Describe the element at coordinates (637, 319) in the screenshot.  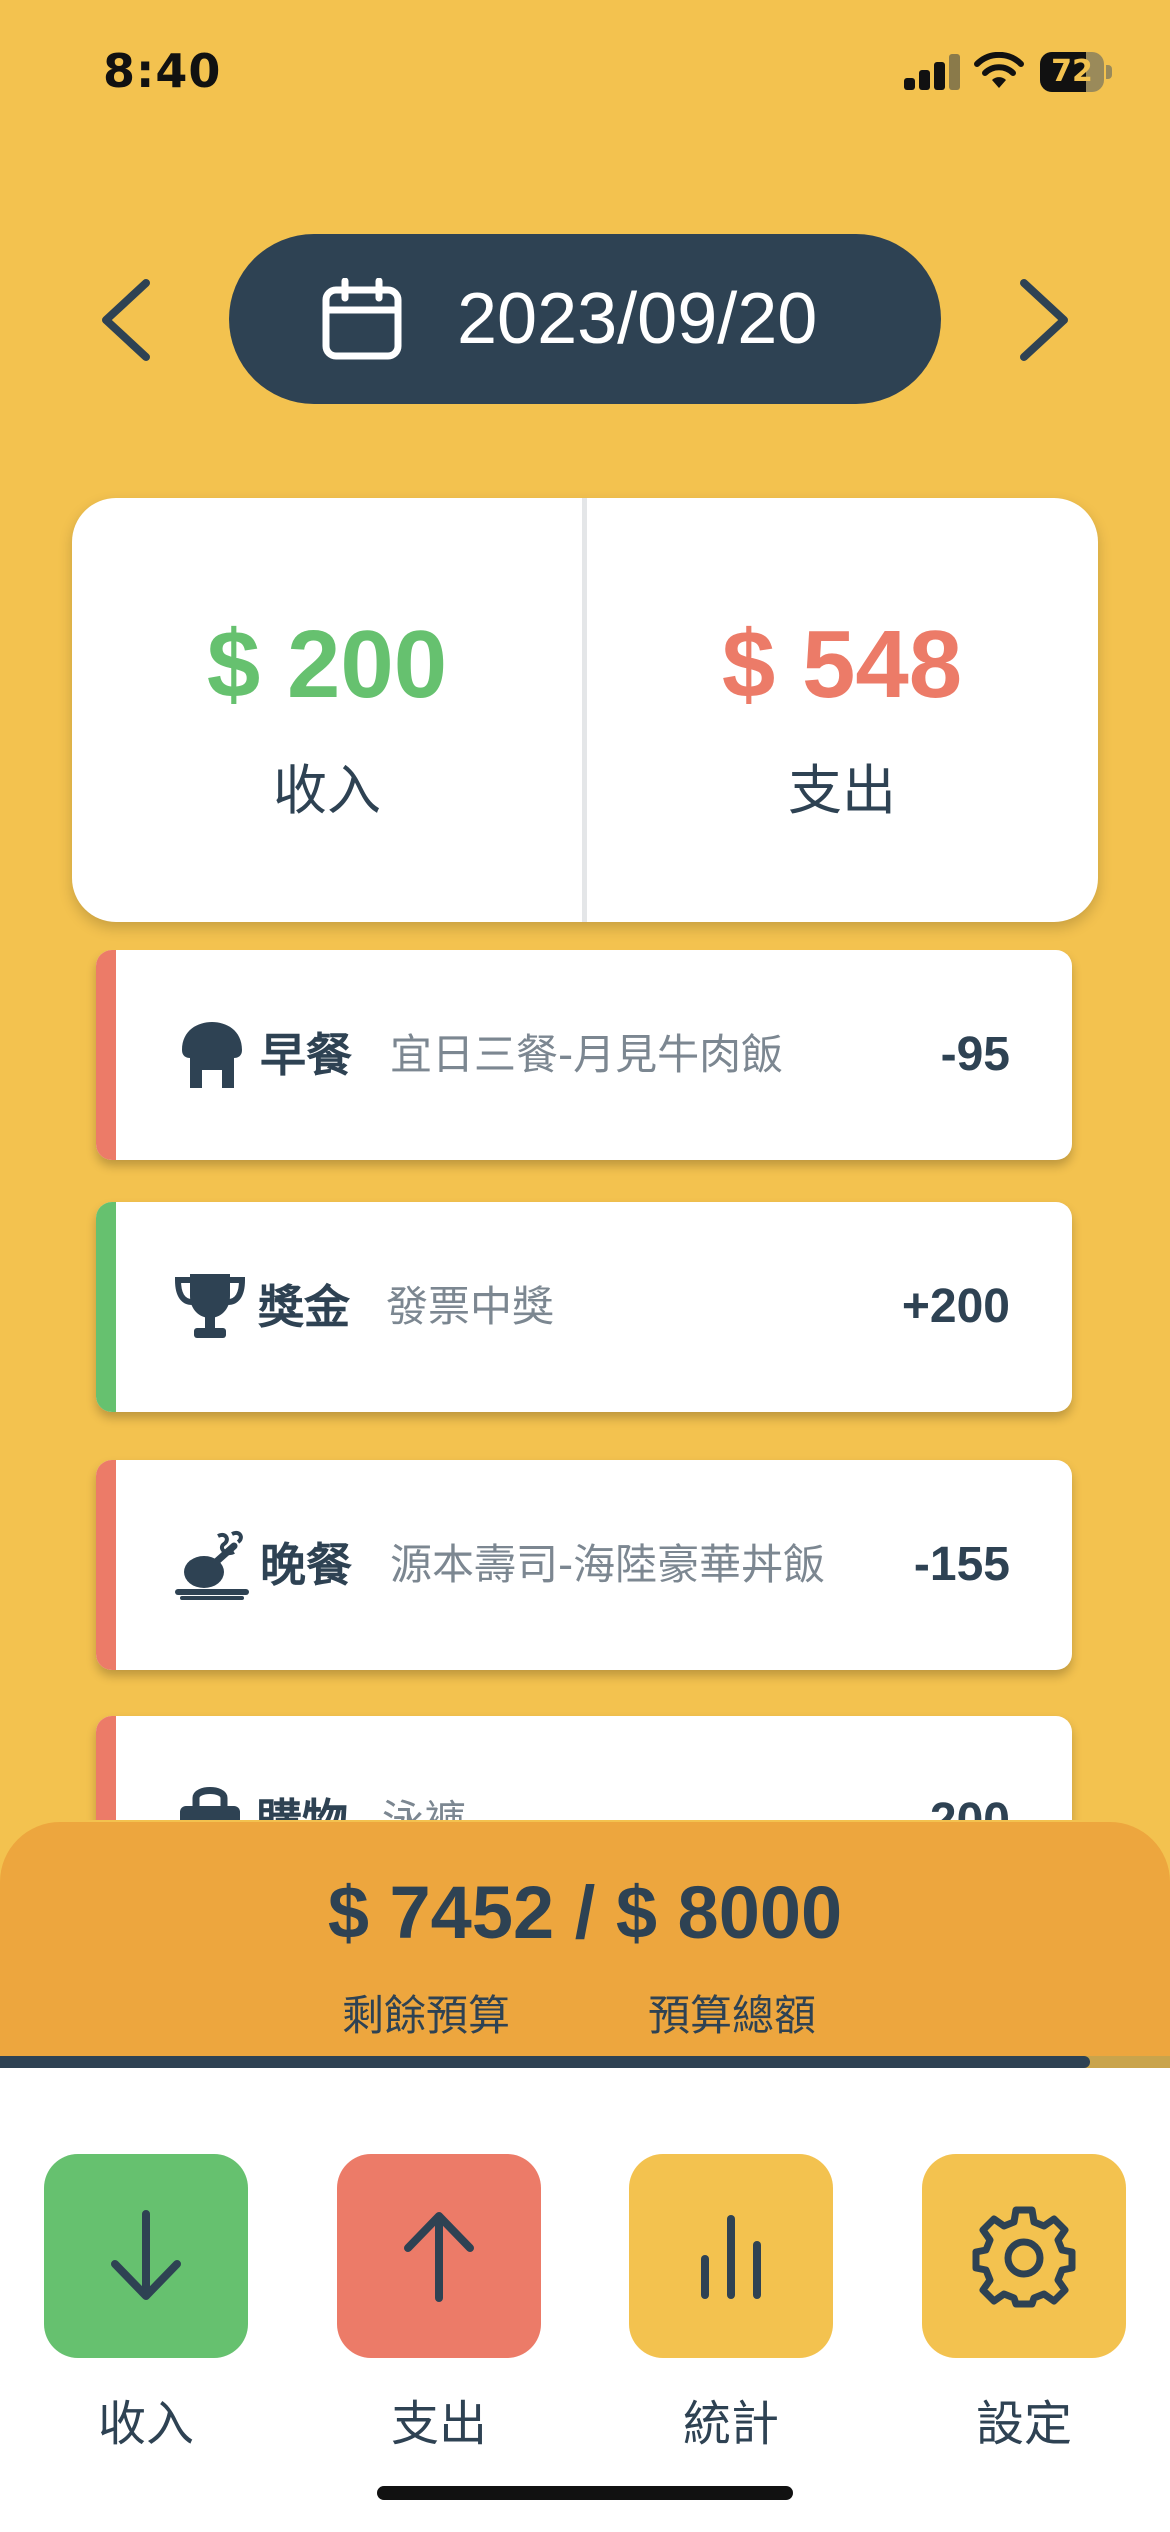
I see `current-date: 2023/09/20` at that location.